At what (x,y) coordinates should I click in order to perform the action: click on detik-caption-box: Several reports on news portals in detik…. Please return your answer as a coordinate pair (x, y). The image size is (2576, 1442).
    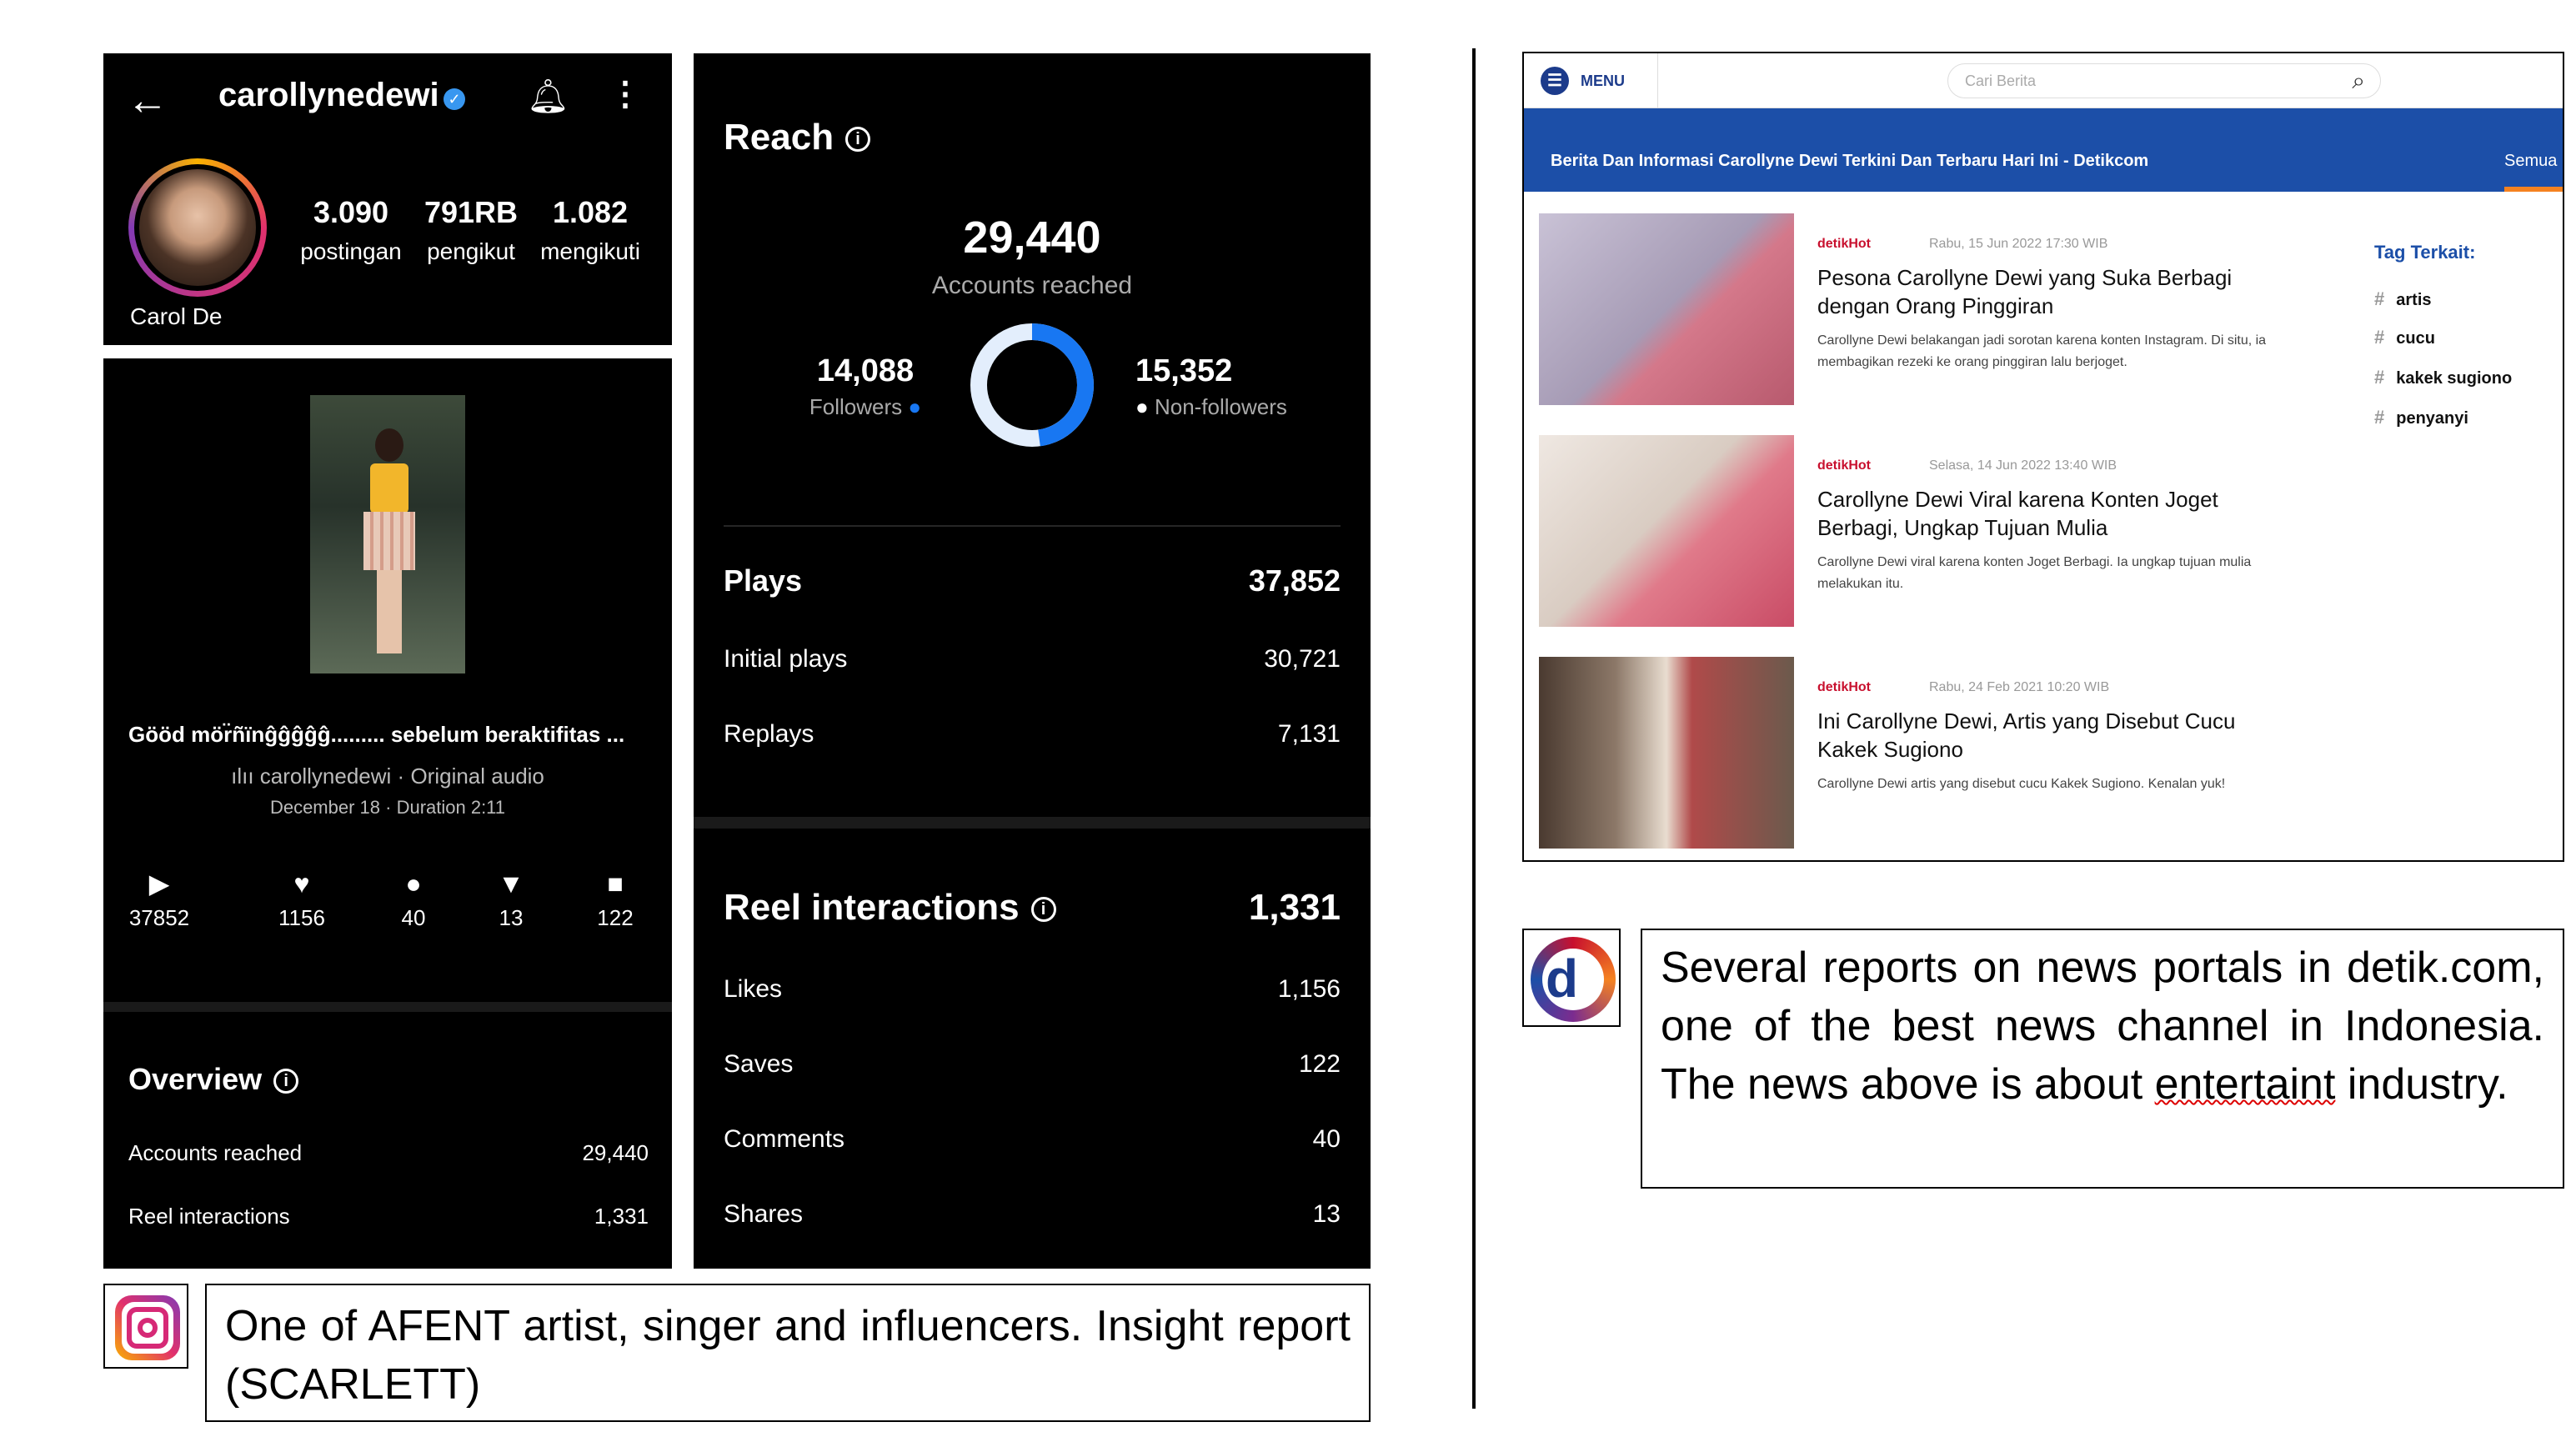
    Looking at the image, I should click on (2102, 1059).